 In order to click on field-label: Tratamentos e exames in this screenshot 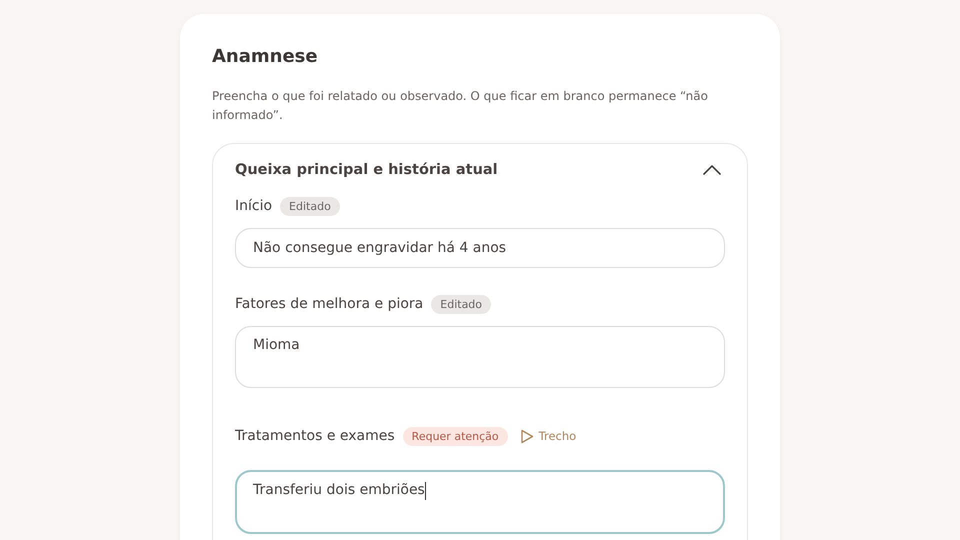, I will do `click(315, 436)`.